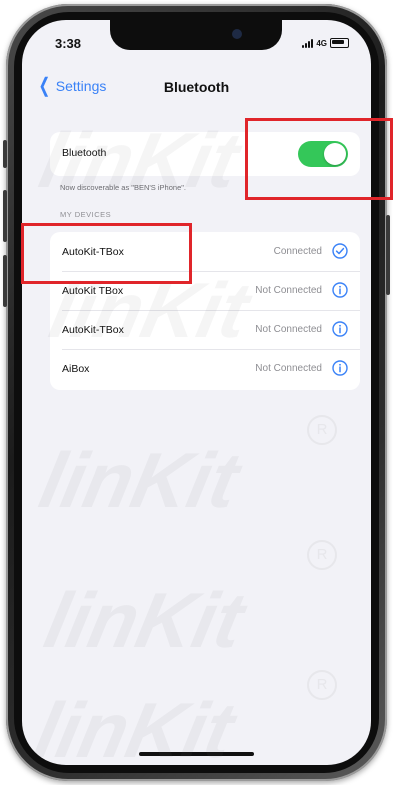  What do you see at coordinates (76, 369) in the screenshot?
I see `device-name: AiBox` at bounding box center [76, 369].